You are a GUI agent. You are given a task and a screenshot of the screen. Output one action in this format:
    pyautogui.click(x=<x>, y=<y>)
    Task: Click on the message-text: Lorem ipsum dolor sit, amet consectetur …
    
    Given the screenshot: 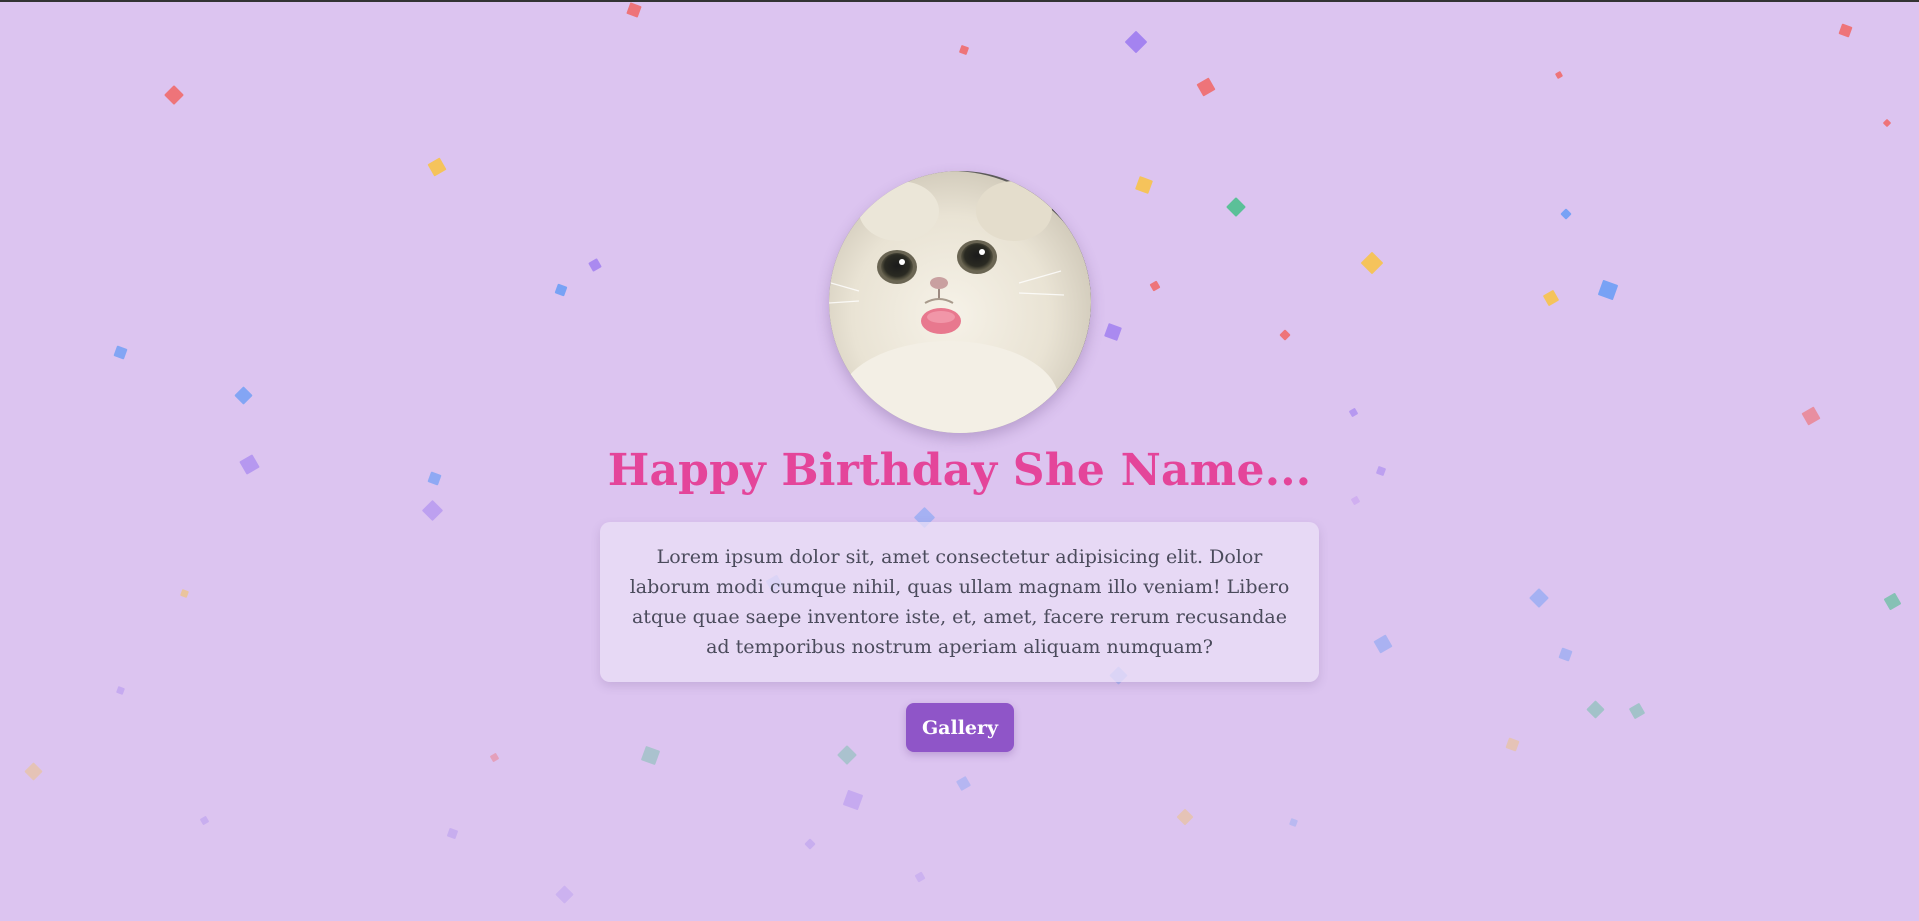 What is the action you would take?
    pyautogui.click(x=959, y=602)
    